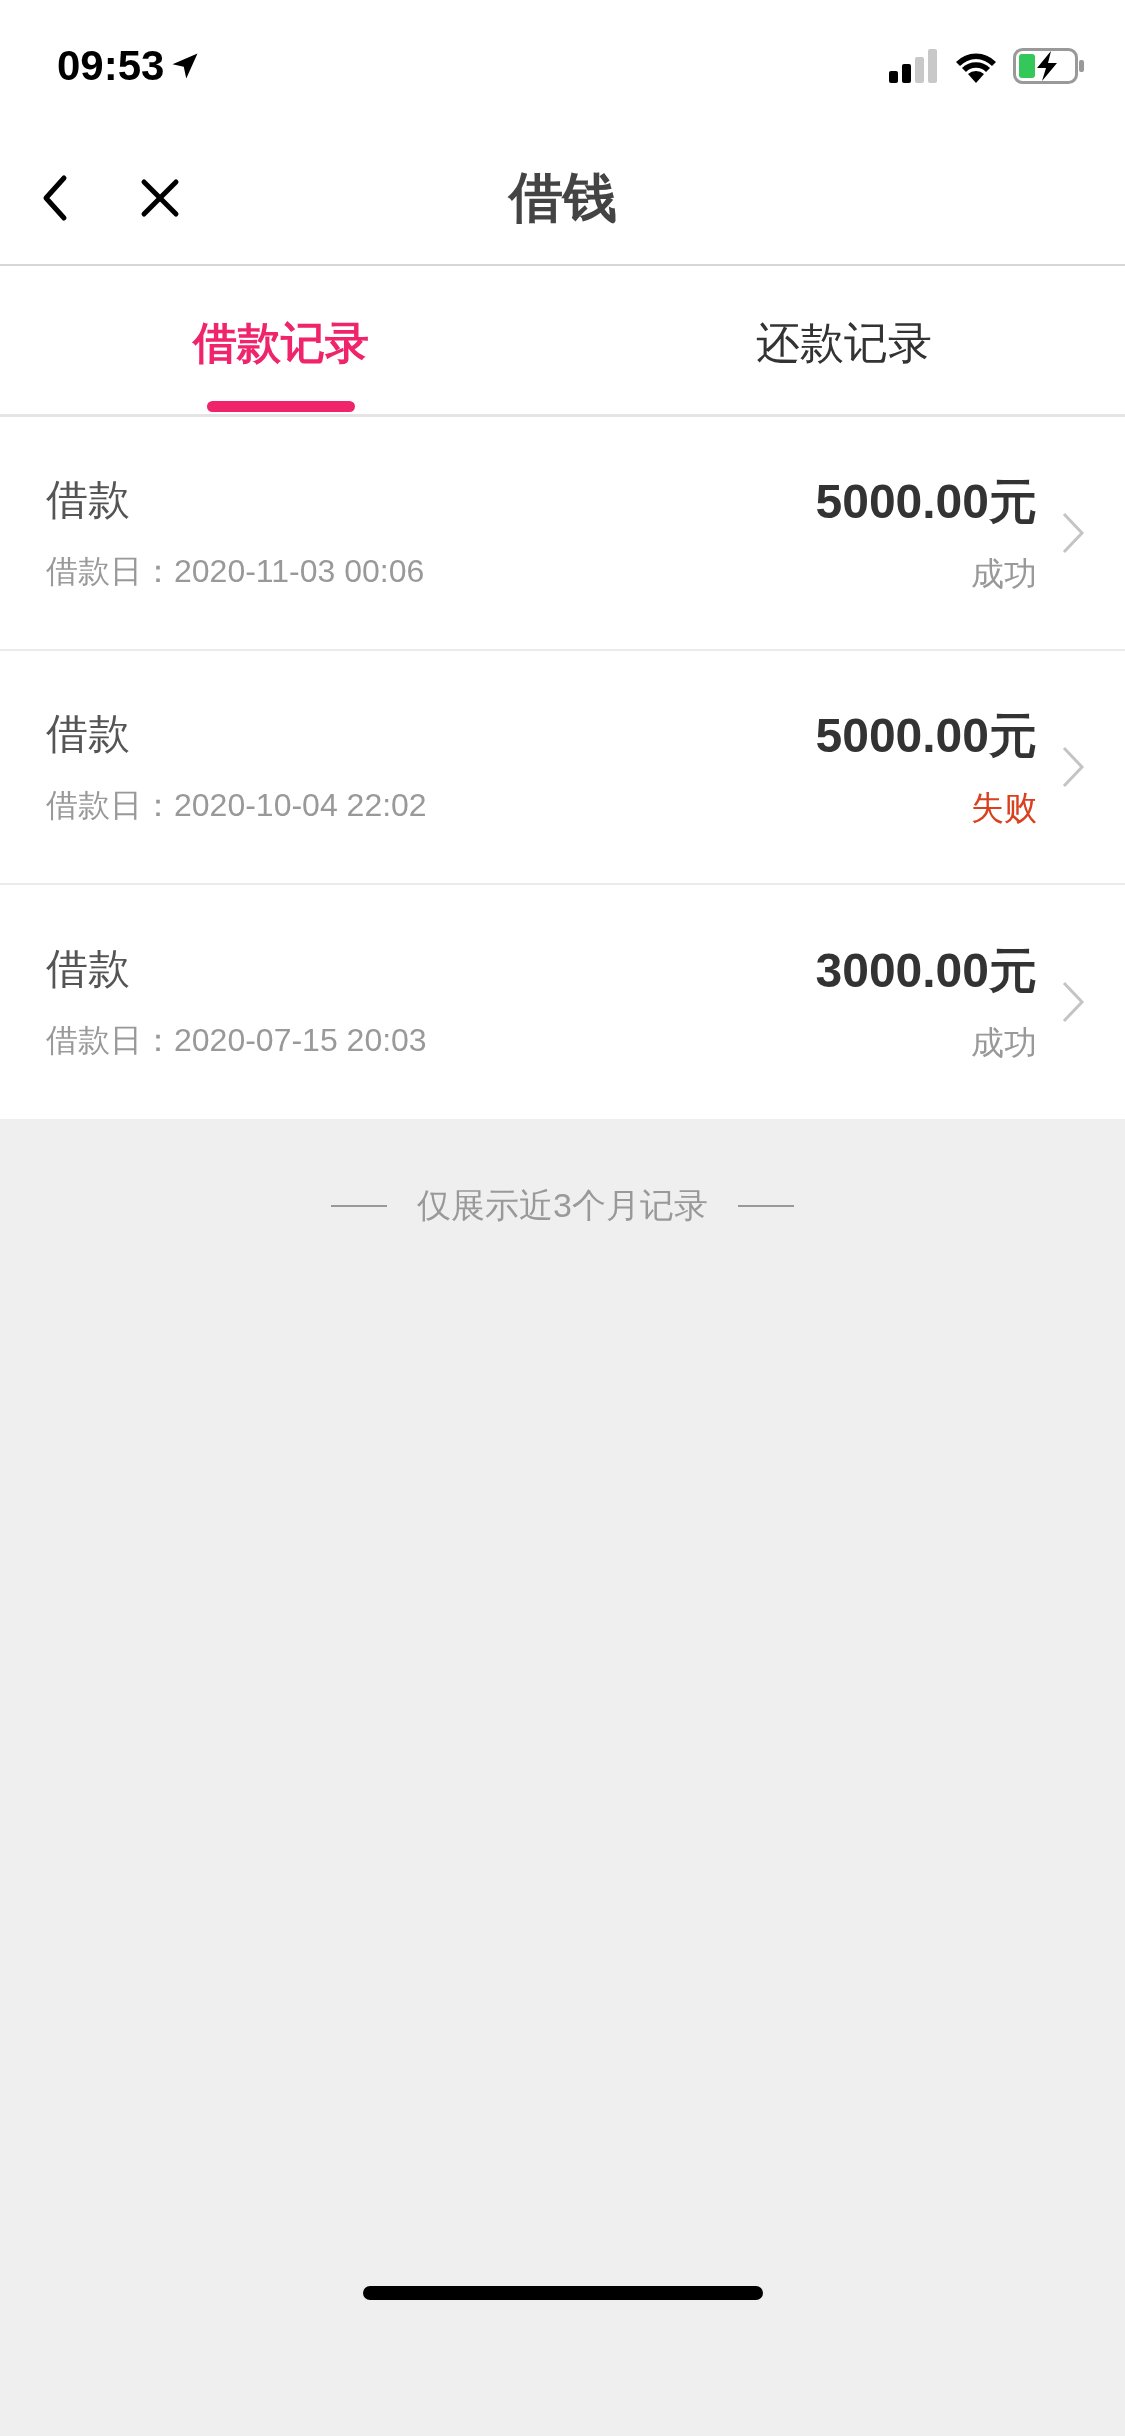 Image resolution: width=1125 pixels, height=2436 pixels. I want to click on loan-date: 借款日：2020-07-15 20:03, so click(237, 1040).